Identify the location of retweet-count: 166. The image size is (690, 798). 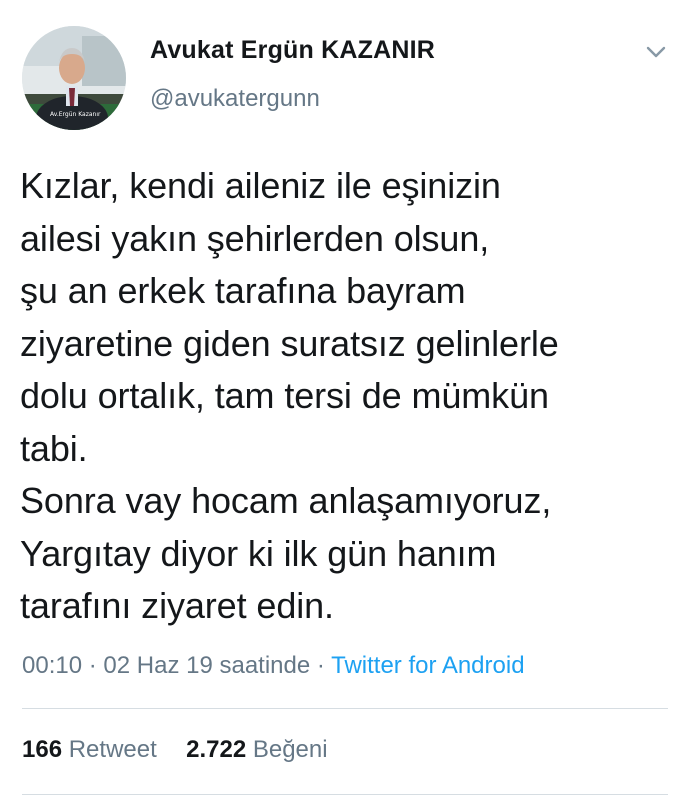
(42, 749).